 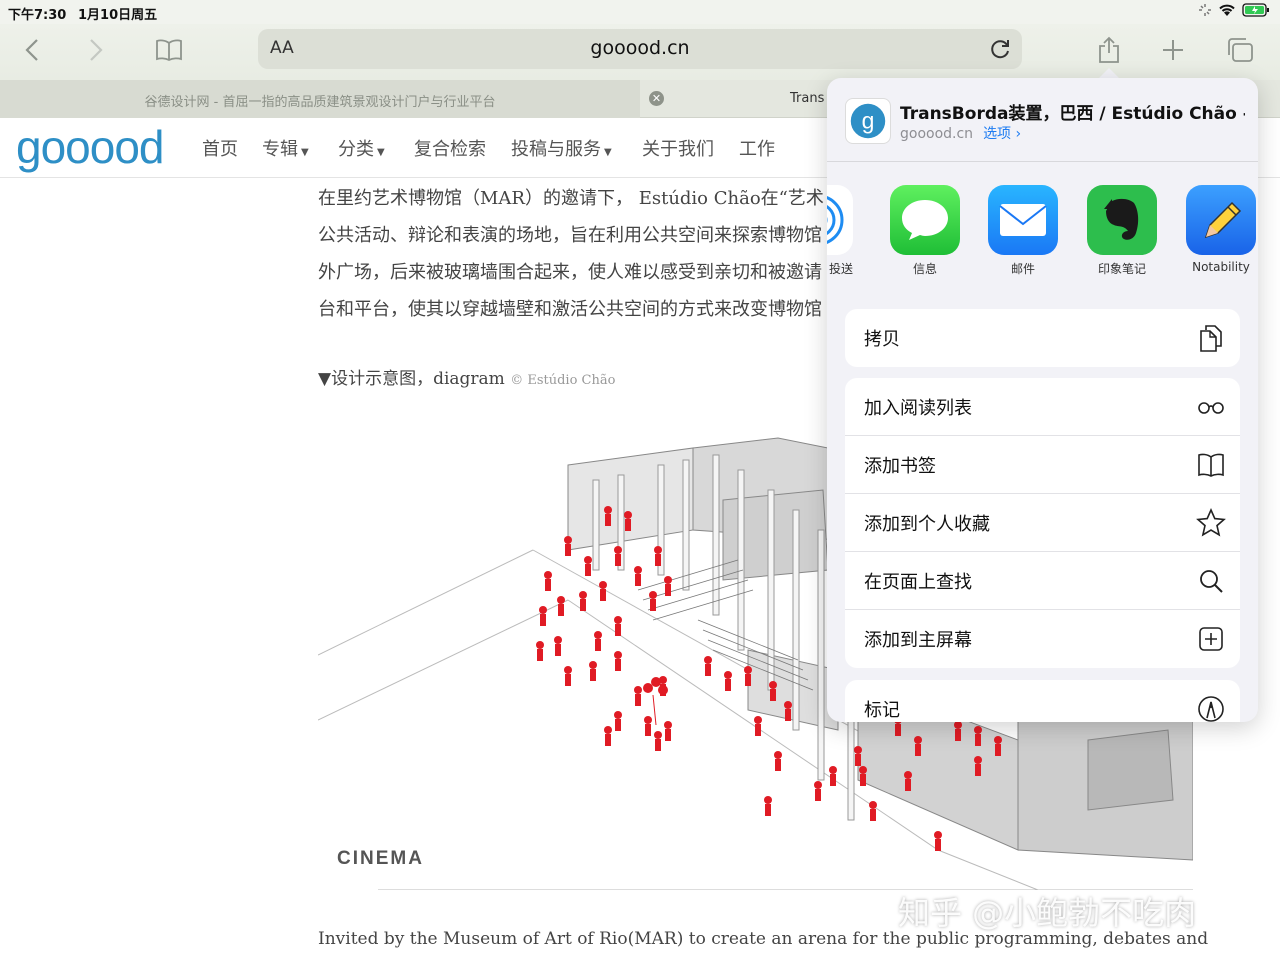 I want to click on site-favicon-icon: g, so click(x=868, y=121).